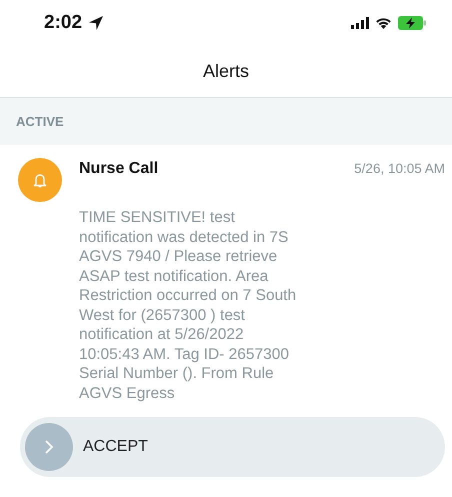  I want to click on slider-handle, so click(49, 447).